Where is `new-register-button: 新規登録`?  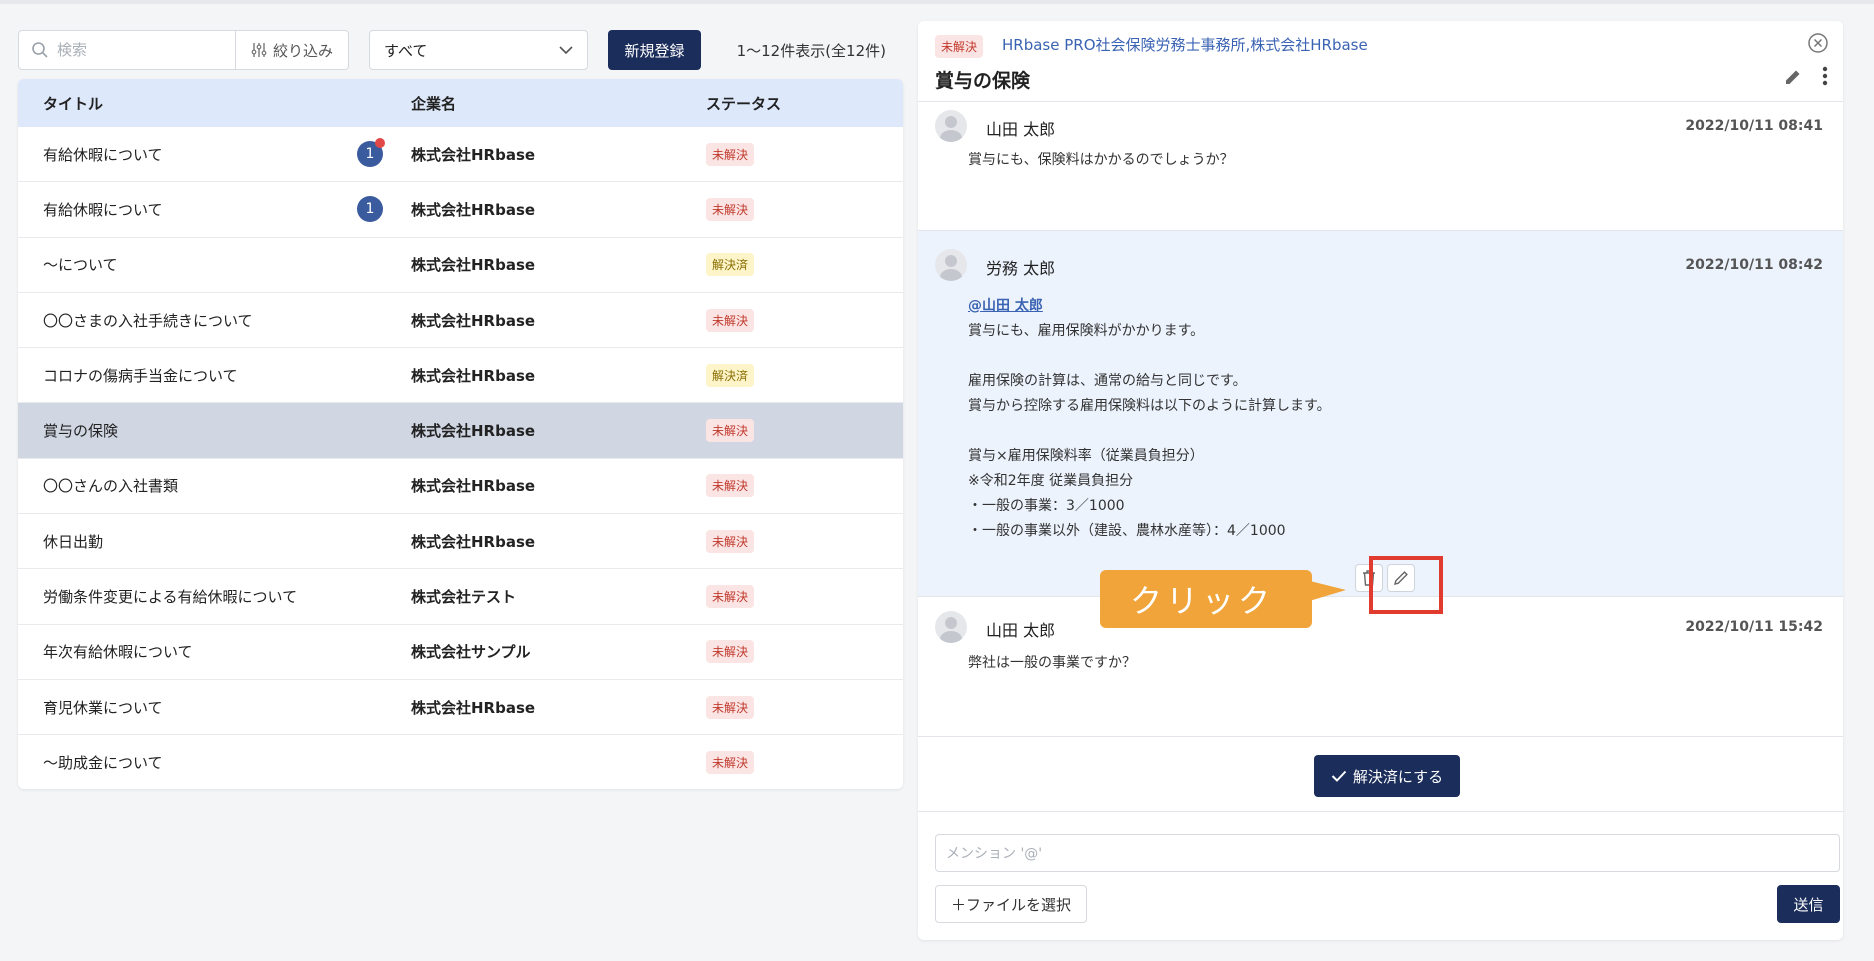
new-register-button: 新規登録 is located at coordinates (654, 50).